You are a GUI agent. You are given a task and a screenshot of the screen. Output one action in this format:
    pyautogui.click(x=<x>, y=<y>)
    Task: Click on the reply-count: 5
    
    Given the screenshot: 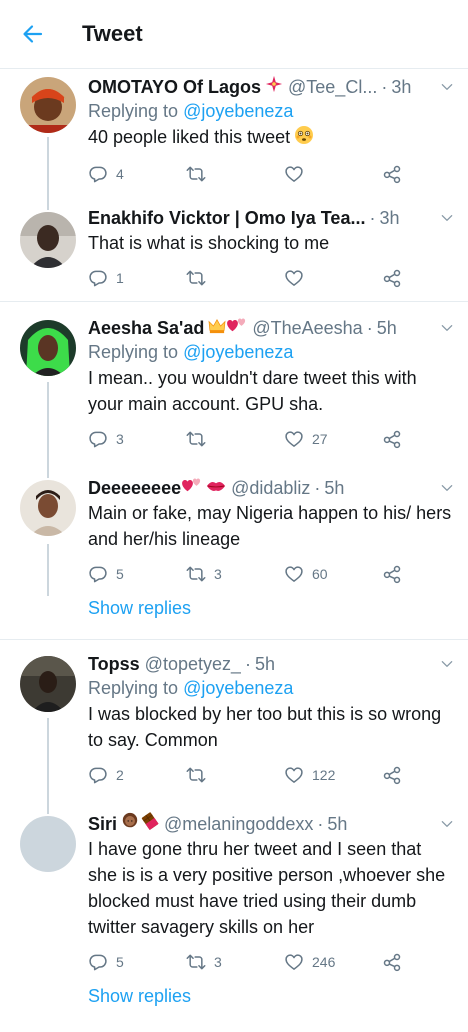 What is the action you would take?
    pyautogui.click(x=120, y=962)
    